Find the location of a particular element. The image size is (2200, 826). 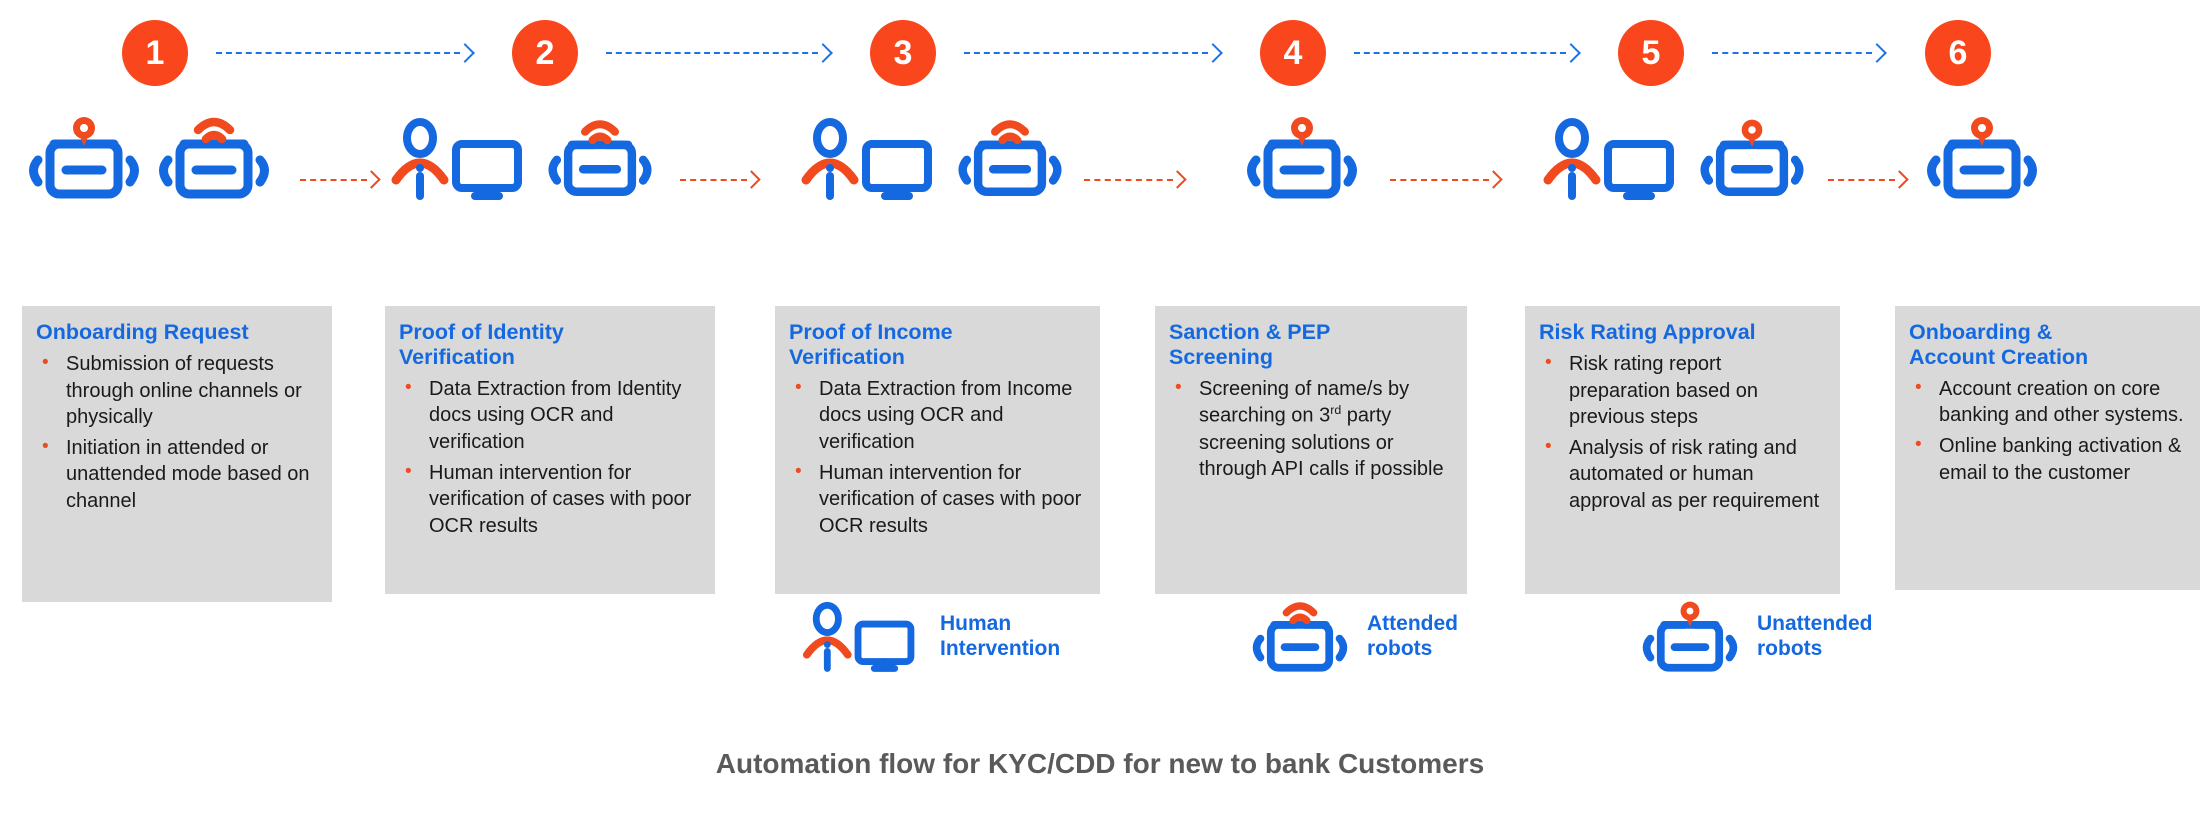

step-number-4: 4 is located at coordinates (1293, 53).